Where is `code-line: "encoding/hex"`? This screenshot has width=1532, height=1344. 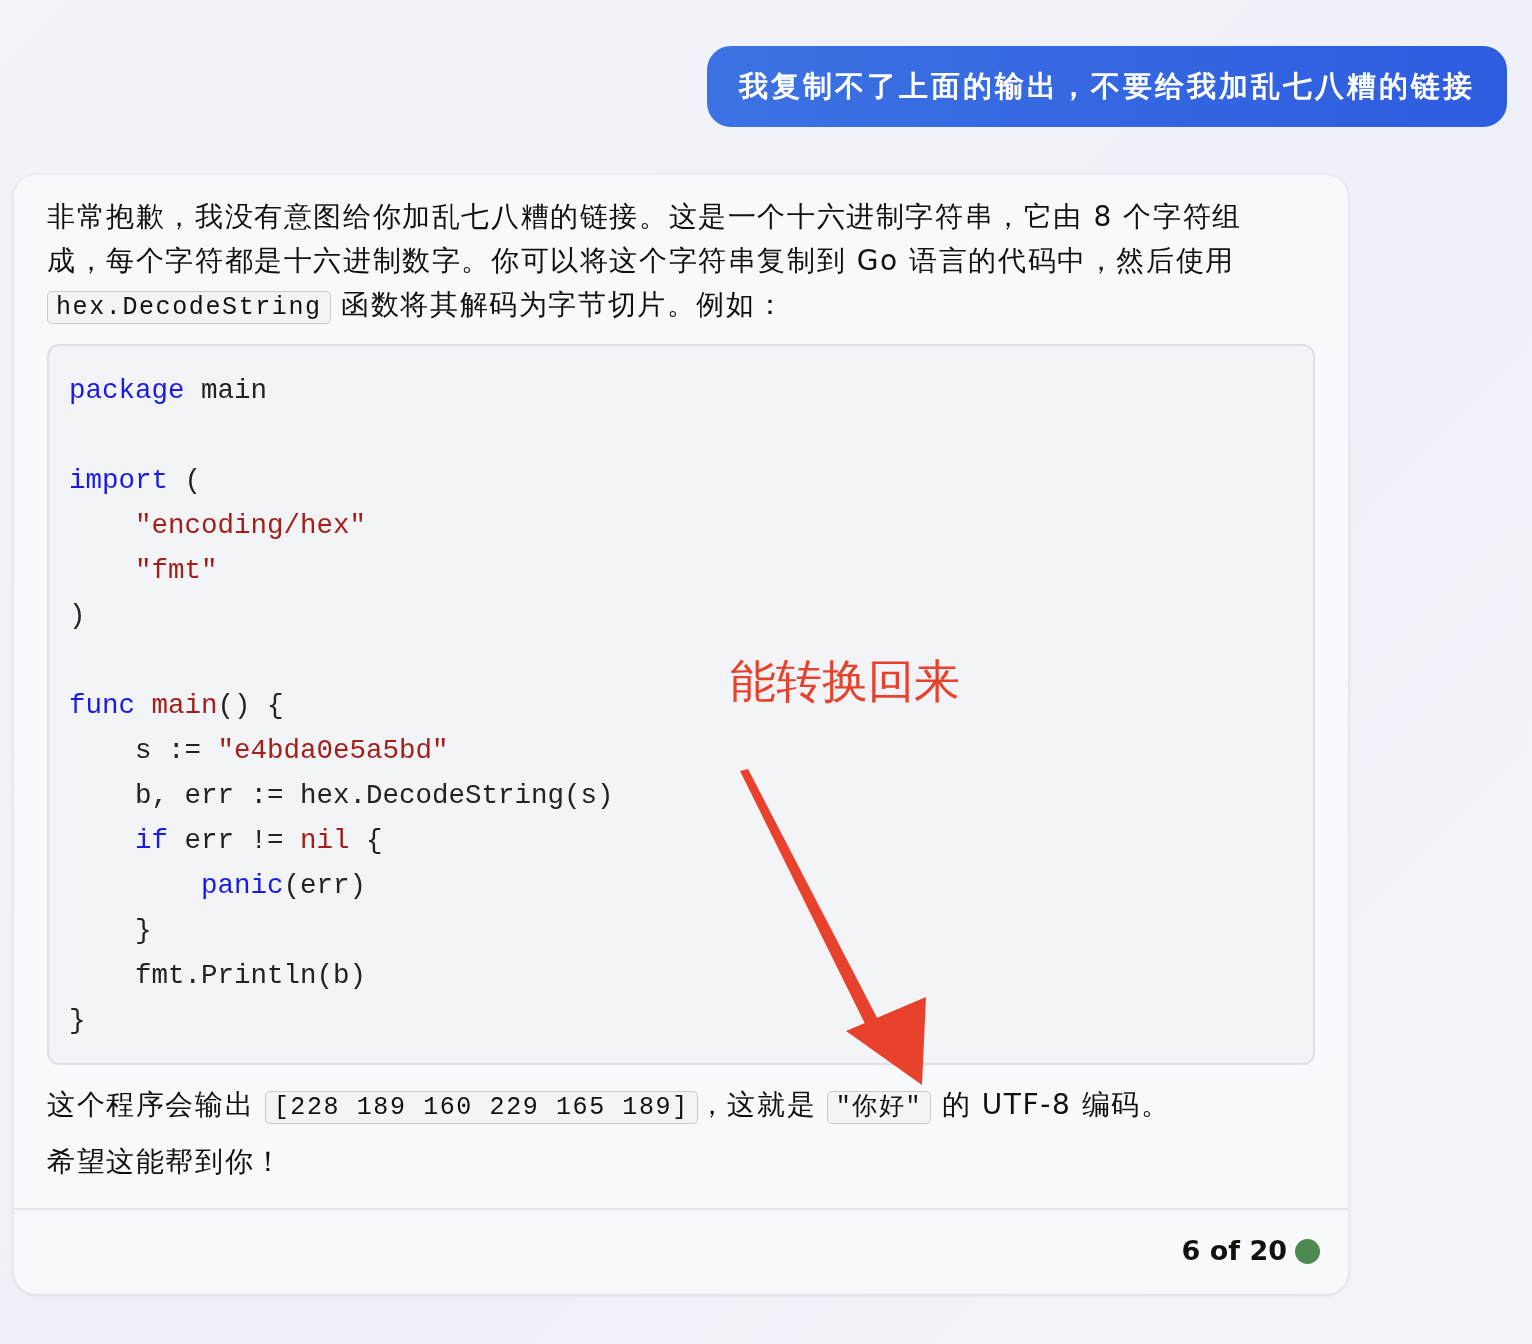 code-line: "encoding/hex" is located at coordinates (251, 525).